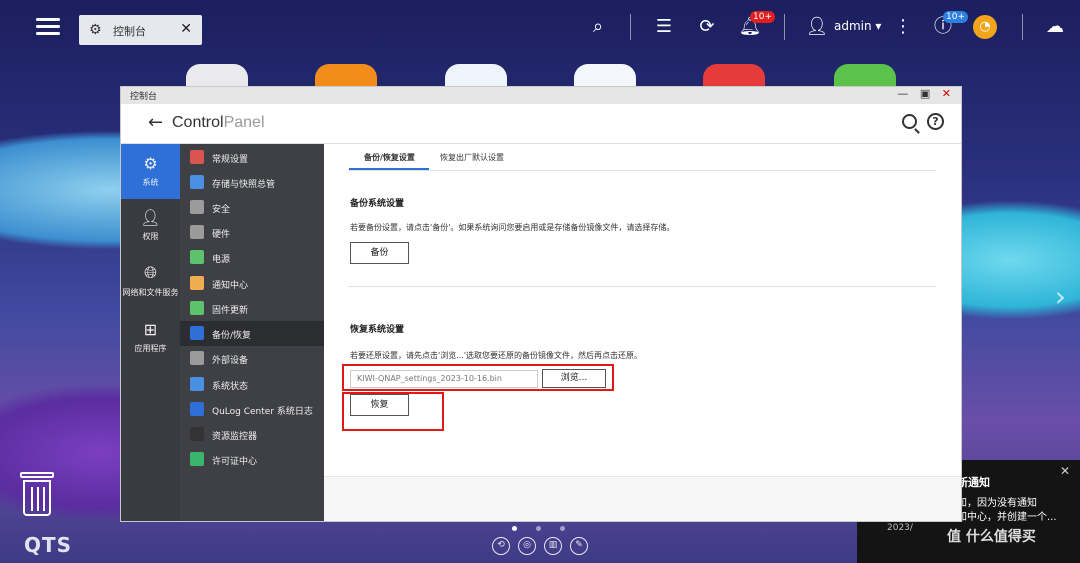  I want to click on notification-time: 2023/, so click(900, 528).